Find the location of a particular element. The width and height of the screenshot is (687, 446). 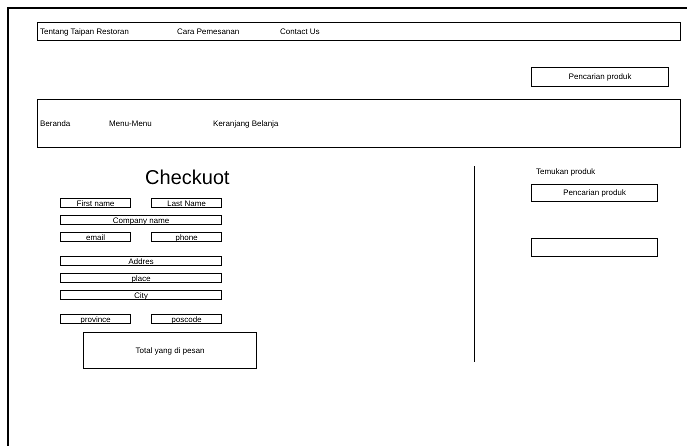

nav-link: Contact Us is located at coordinates (300, 32).